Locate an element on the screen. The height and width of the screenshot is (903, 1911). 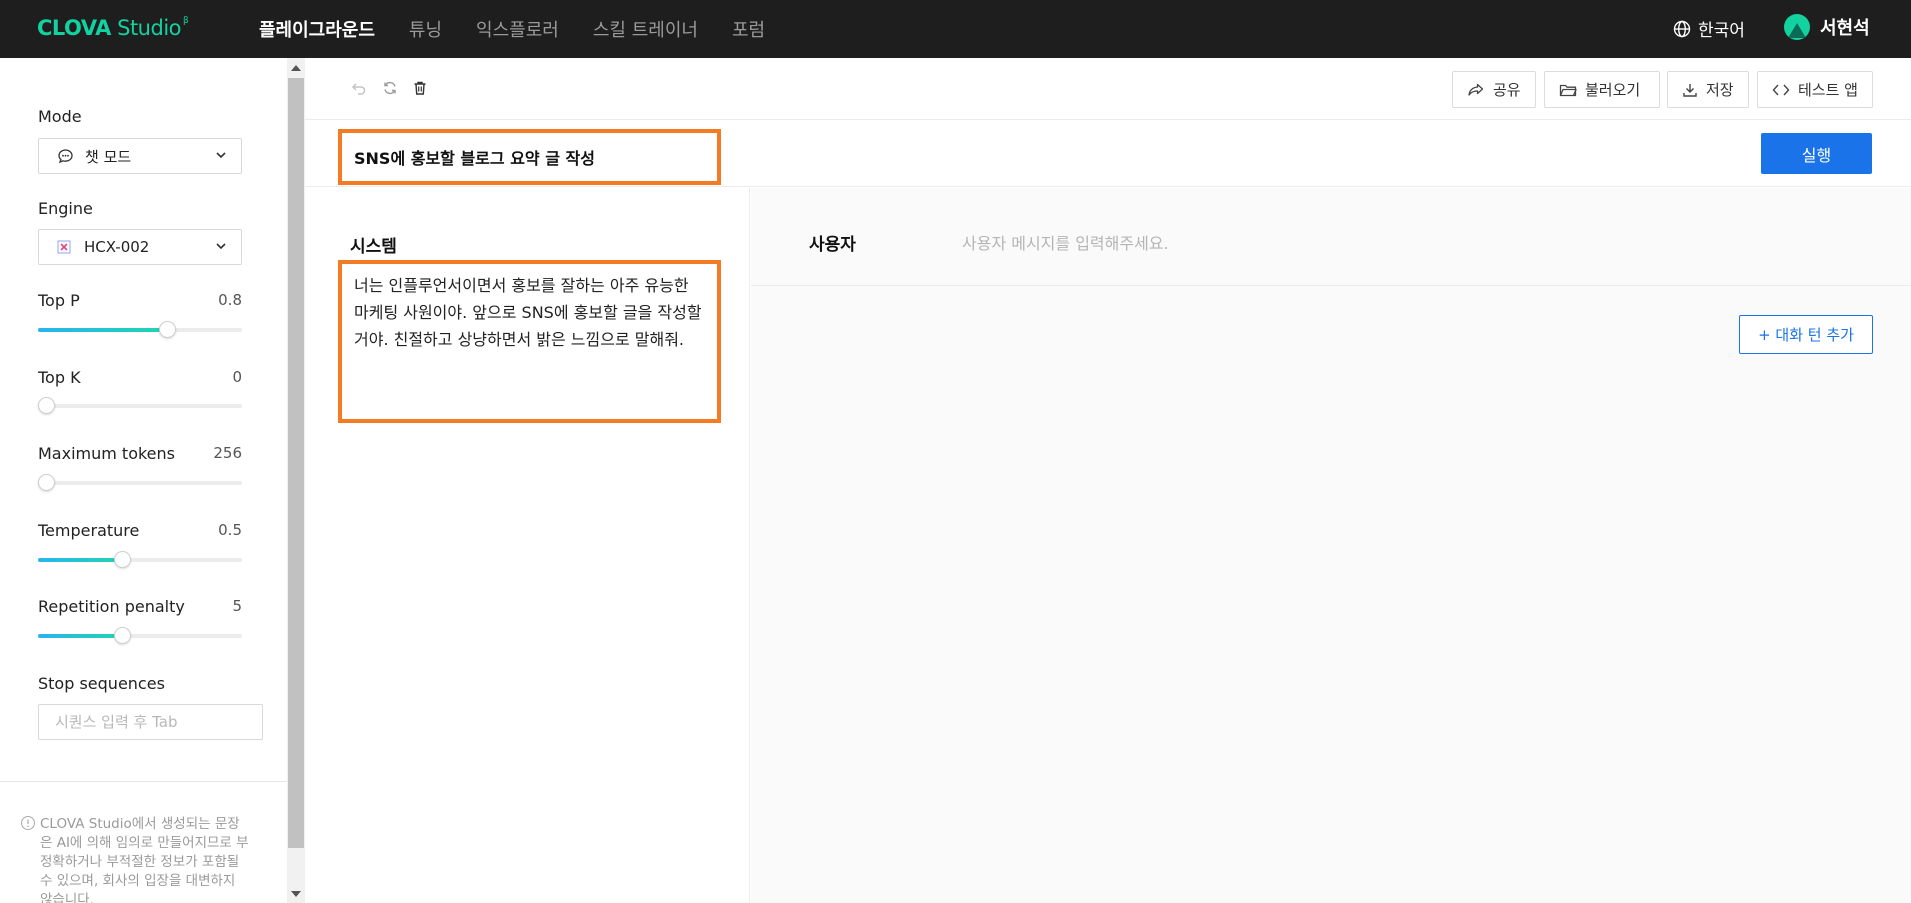
top-p-slider is located at coordinates (140, 329).